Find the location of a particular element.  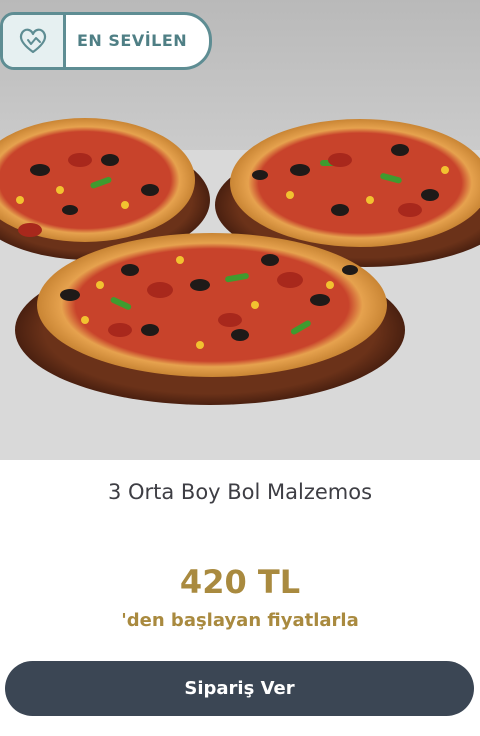

order-button: Sipariş Ver is located at coordinates (239, 688).